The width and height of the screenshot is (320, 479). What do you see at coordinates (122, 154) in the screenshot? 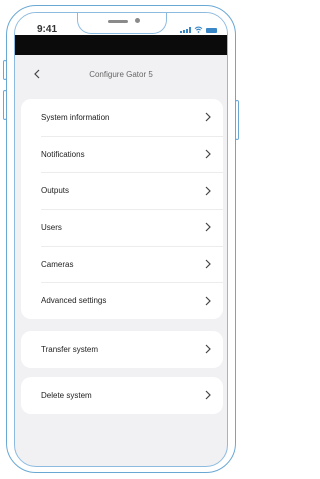
I see `menu-item-notifications: Notifications` at bounding box center [122, 154].